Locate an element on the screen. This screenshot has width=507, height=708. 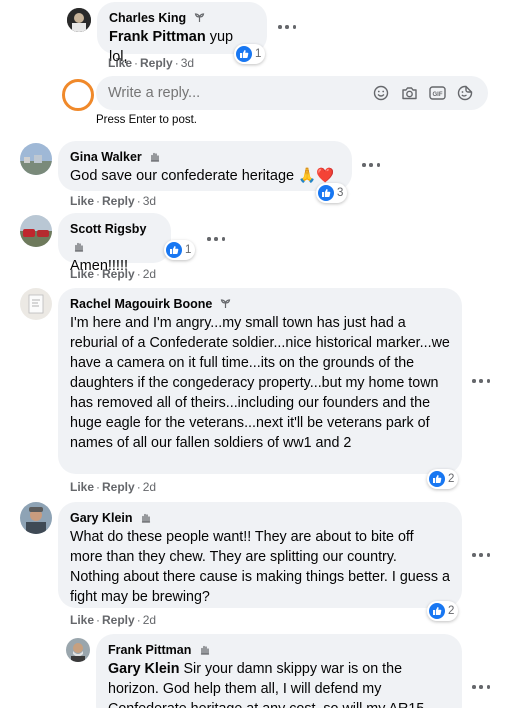
current-user-avatar is located at coordinates (78, 95).